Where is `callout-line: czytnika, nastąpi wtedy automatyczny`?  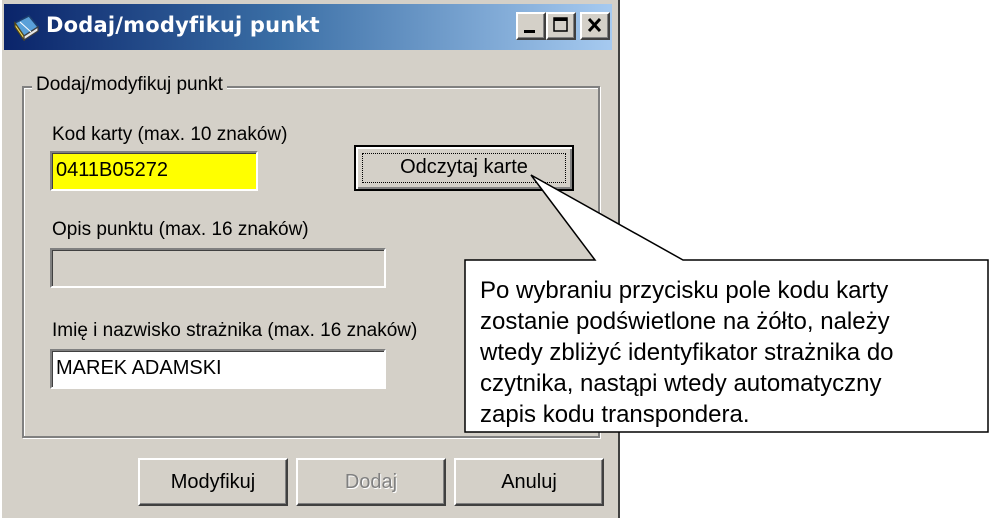 callout-line: czytnika, nastąpi wtedy automatyczny is located at coordinates (681, 383).